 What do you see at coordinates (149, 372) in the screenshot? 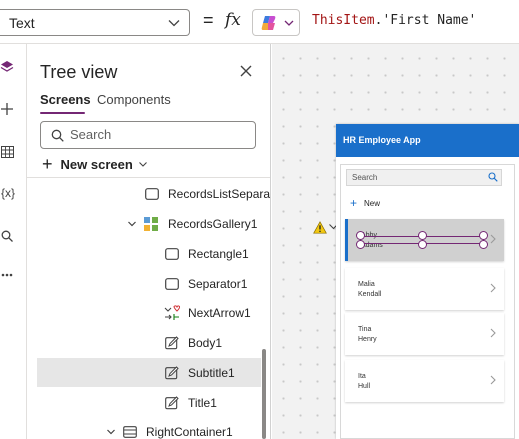
I see `tree-item-subtitle: Subtitle1` at bounding box center [149, 372].